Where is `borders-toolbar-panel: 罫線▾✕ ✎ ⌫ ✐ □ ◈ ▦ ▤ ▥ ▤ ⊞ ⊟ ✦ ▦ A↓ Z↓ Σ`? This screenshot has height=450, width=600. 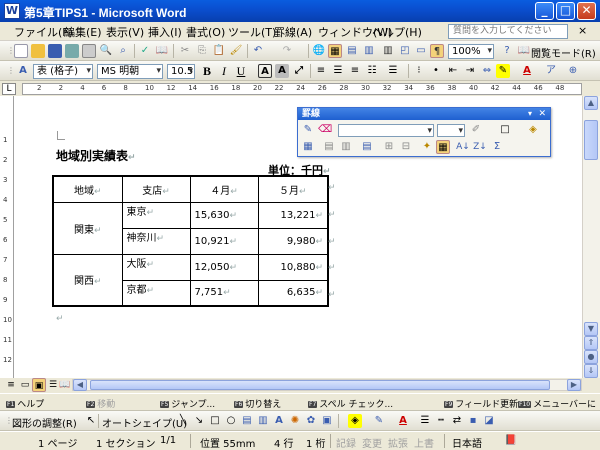 borders-toolbar-panel: 罫線▾✕ ✎ ⌫ ✐ □ ◈ ▦ ▤ ▥ ▤ ⊞ ⊟ ✦ ▦ A↓ Z↓ Σ is located at coordinates (424, 132).